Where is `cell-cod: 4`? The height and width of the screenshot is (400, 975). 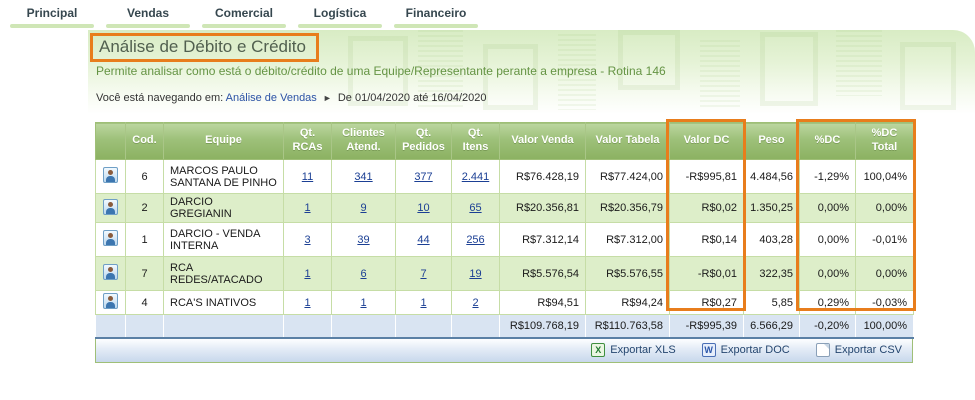 cell-cod: 4 is located at coordinates (144, 302).